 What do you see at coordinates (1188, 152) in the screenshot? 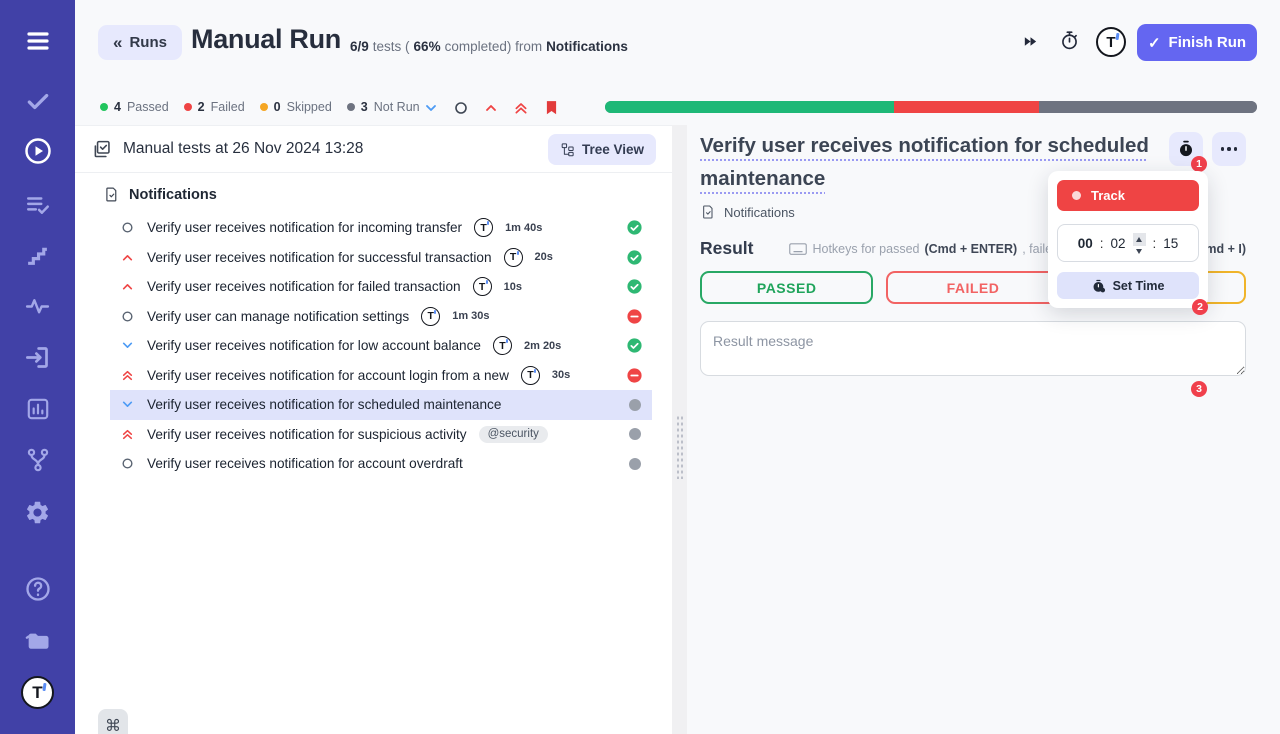
I see `track-time-button: 1` at bounding box center [1188, 152].